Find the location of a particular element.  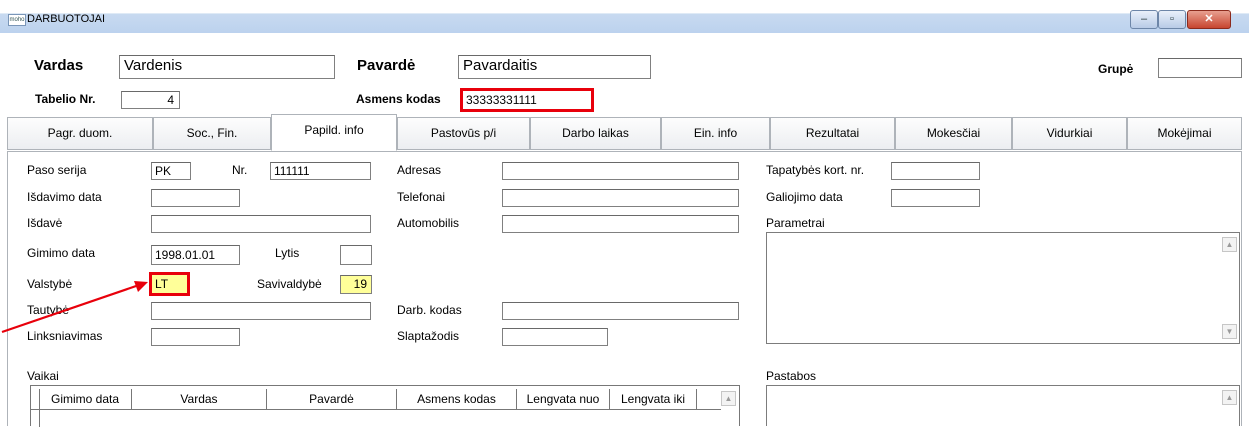

telefonai-field is located at coordinates (620, 198).